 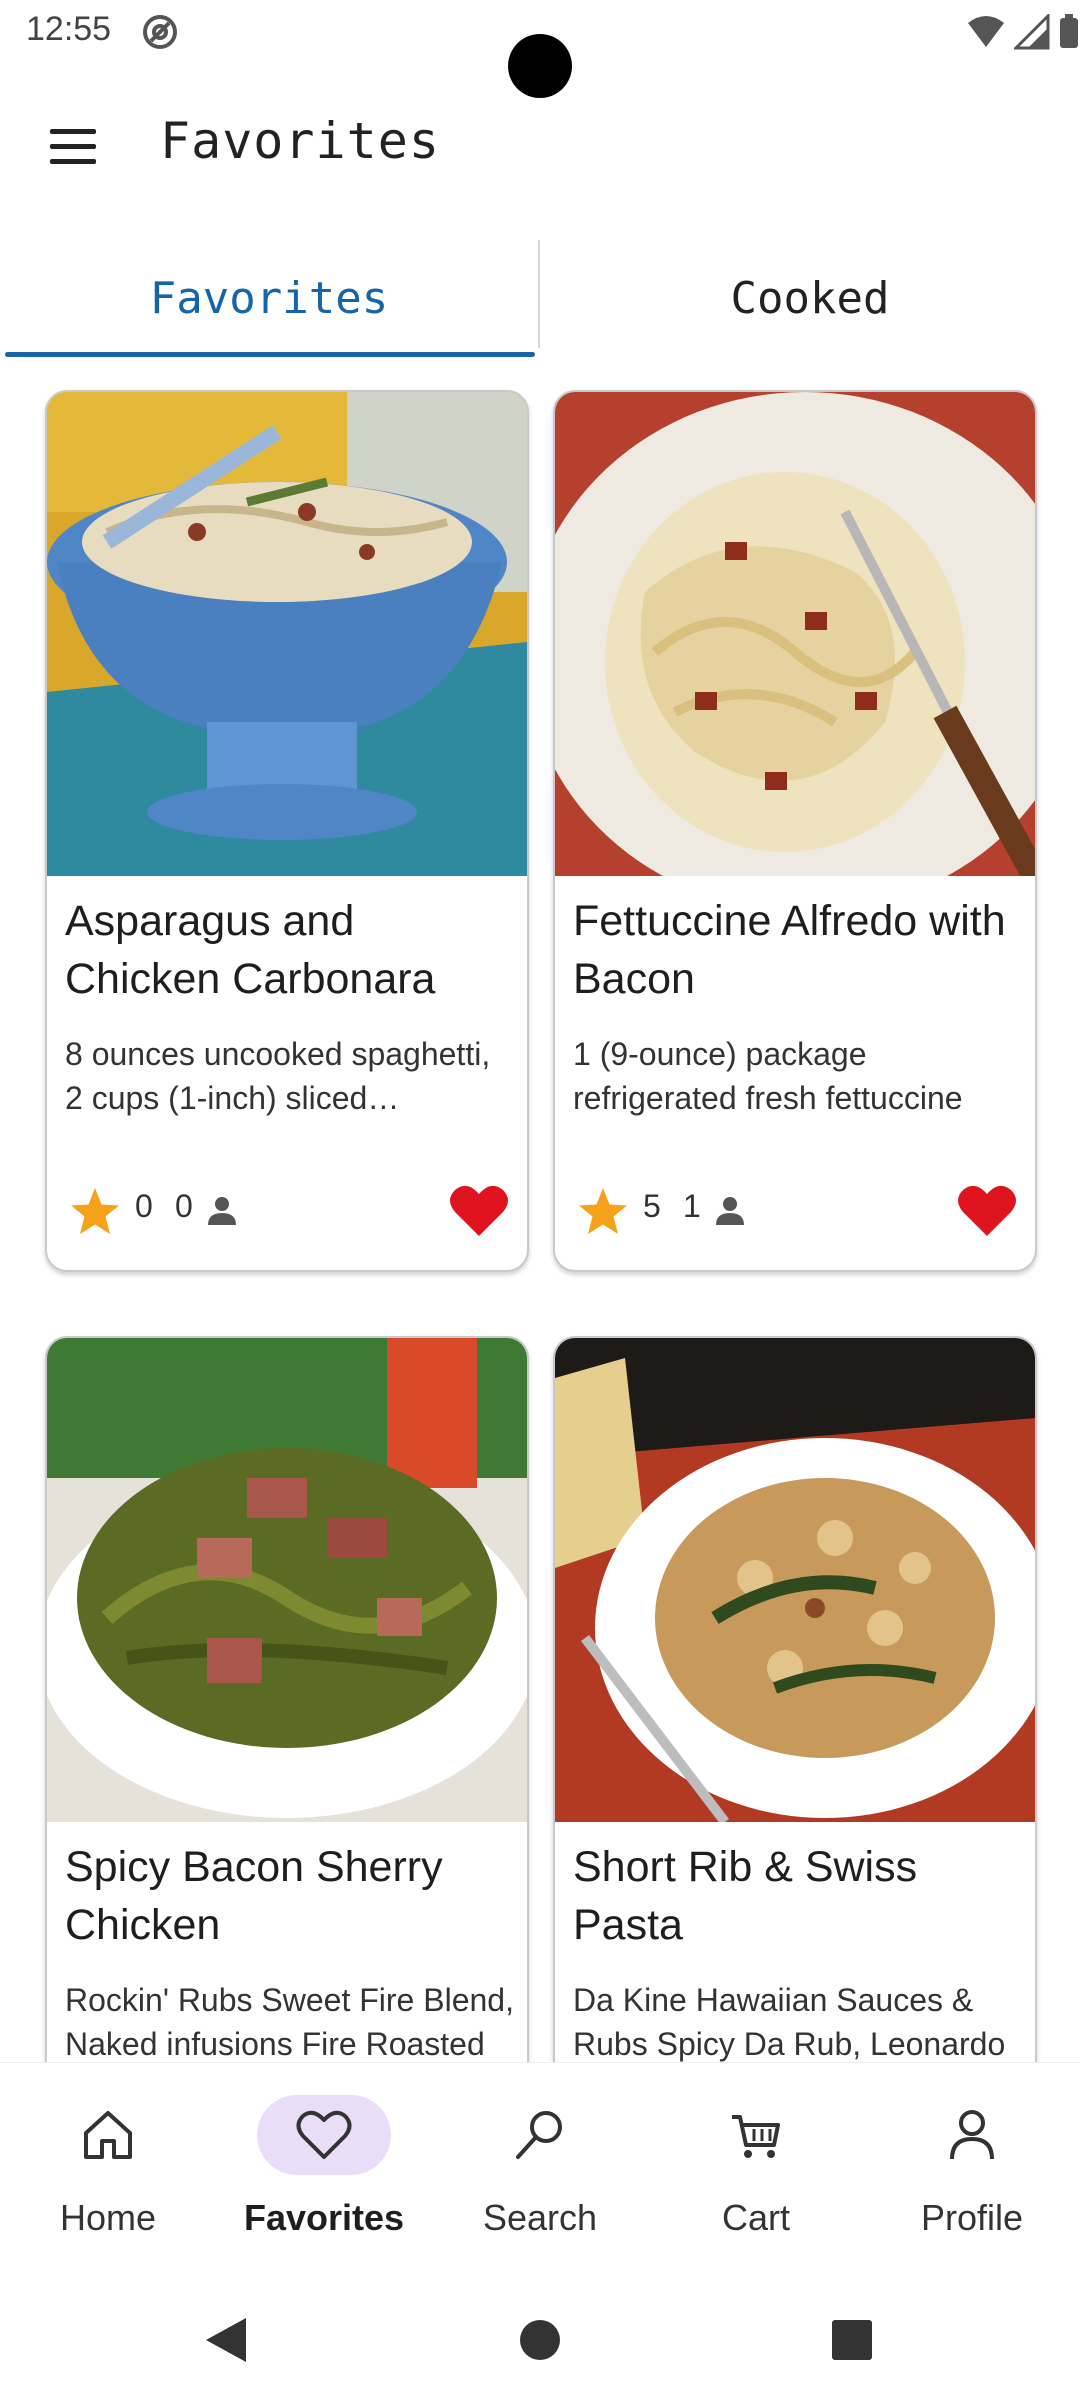 What do you see at coordinates (324, 2135) in the screenshot?
I see `heart-icon` at bounding box center [324, 2135].